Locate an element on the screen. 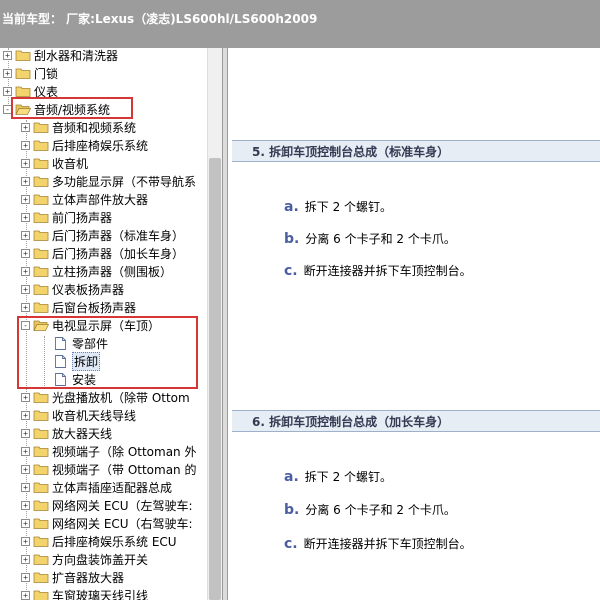 The image size is (600, 600). tree-item-label: 方向盘装饰盖开关 is located at coordinates (100, 559).